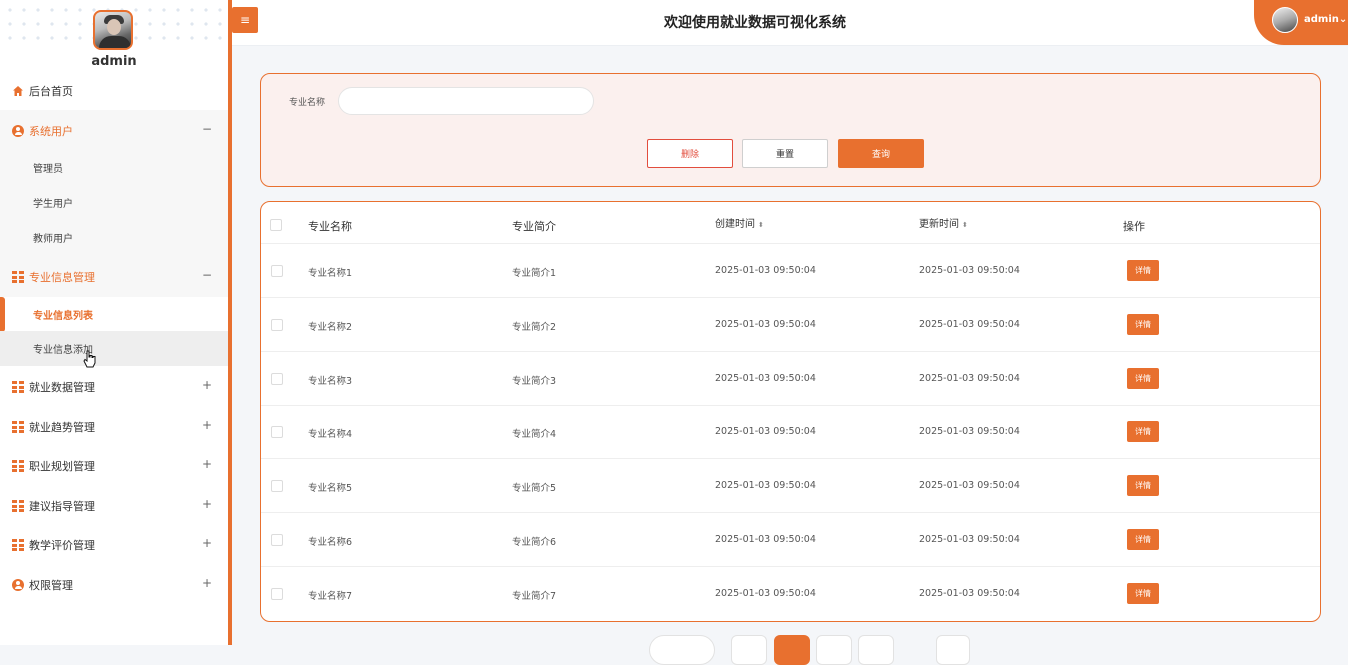 Image resolution: width=1348 pixels, height=665 pixels. Describe the element at coordinates (114, 466) in the screenshot. I see `sidebar-item-career-planning: 职业规划管理 +` at that location.